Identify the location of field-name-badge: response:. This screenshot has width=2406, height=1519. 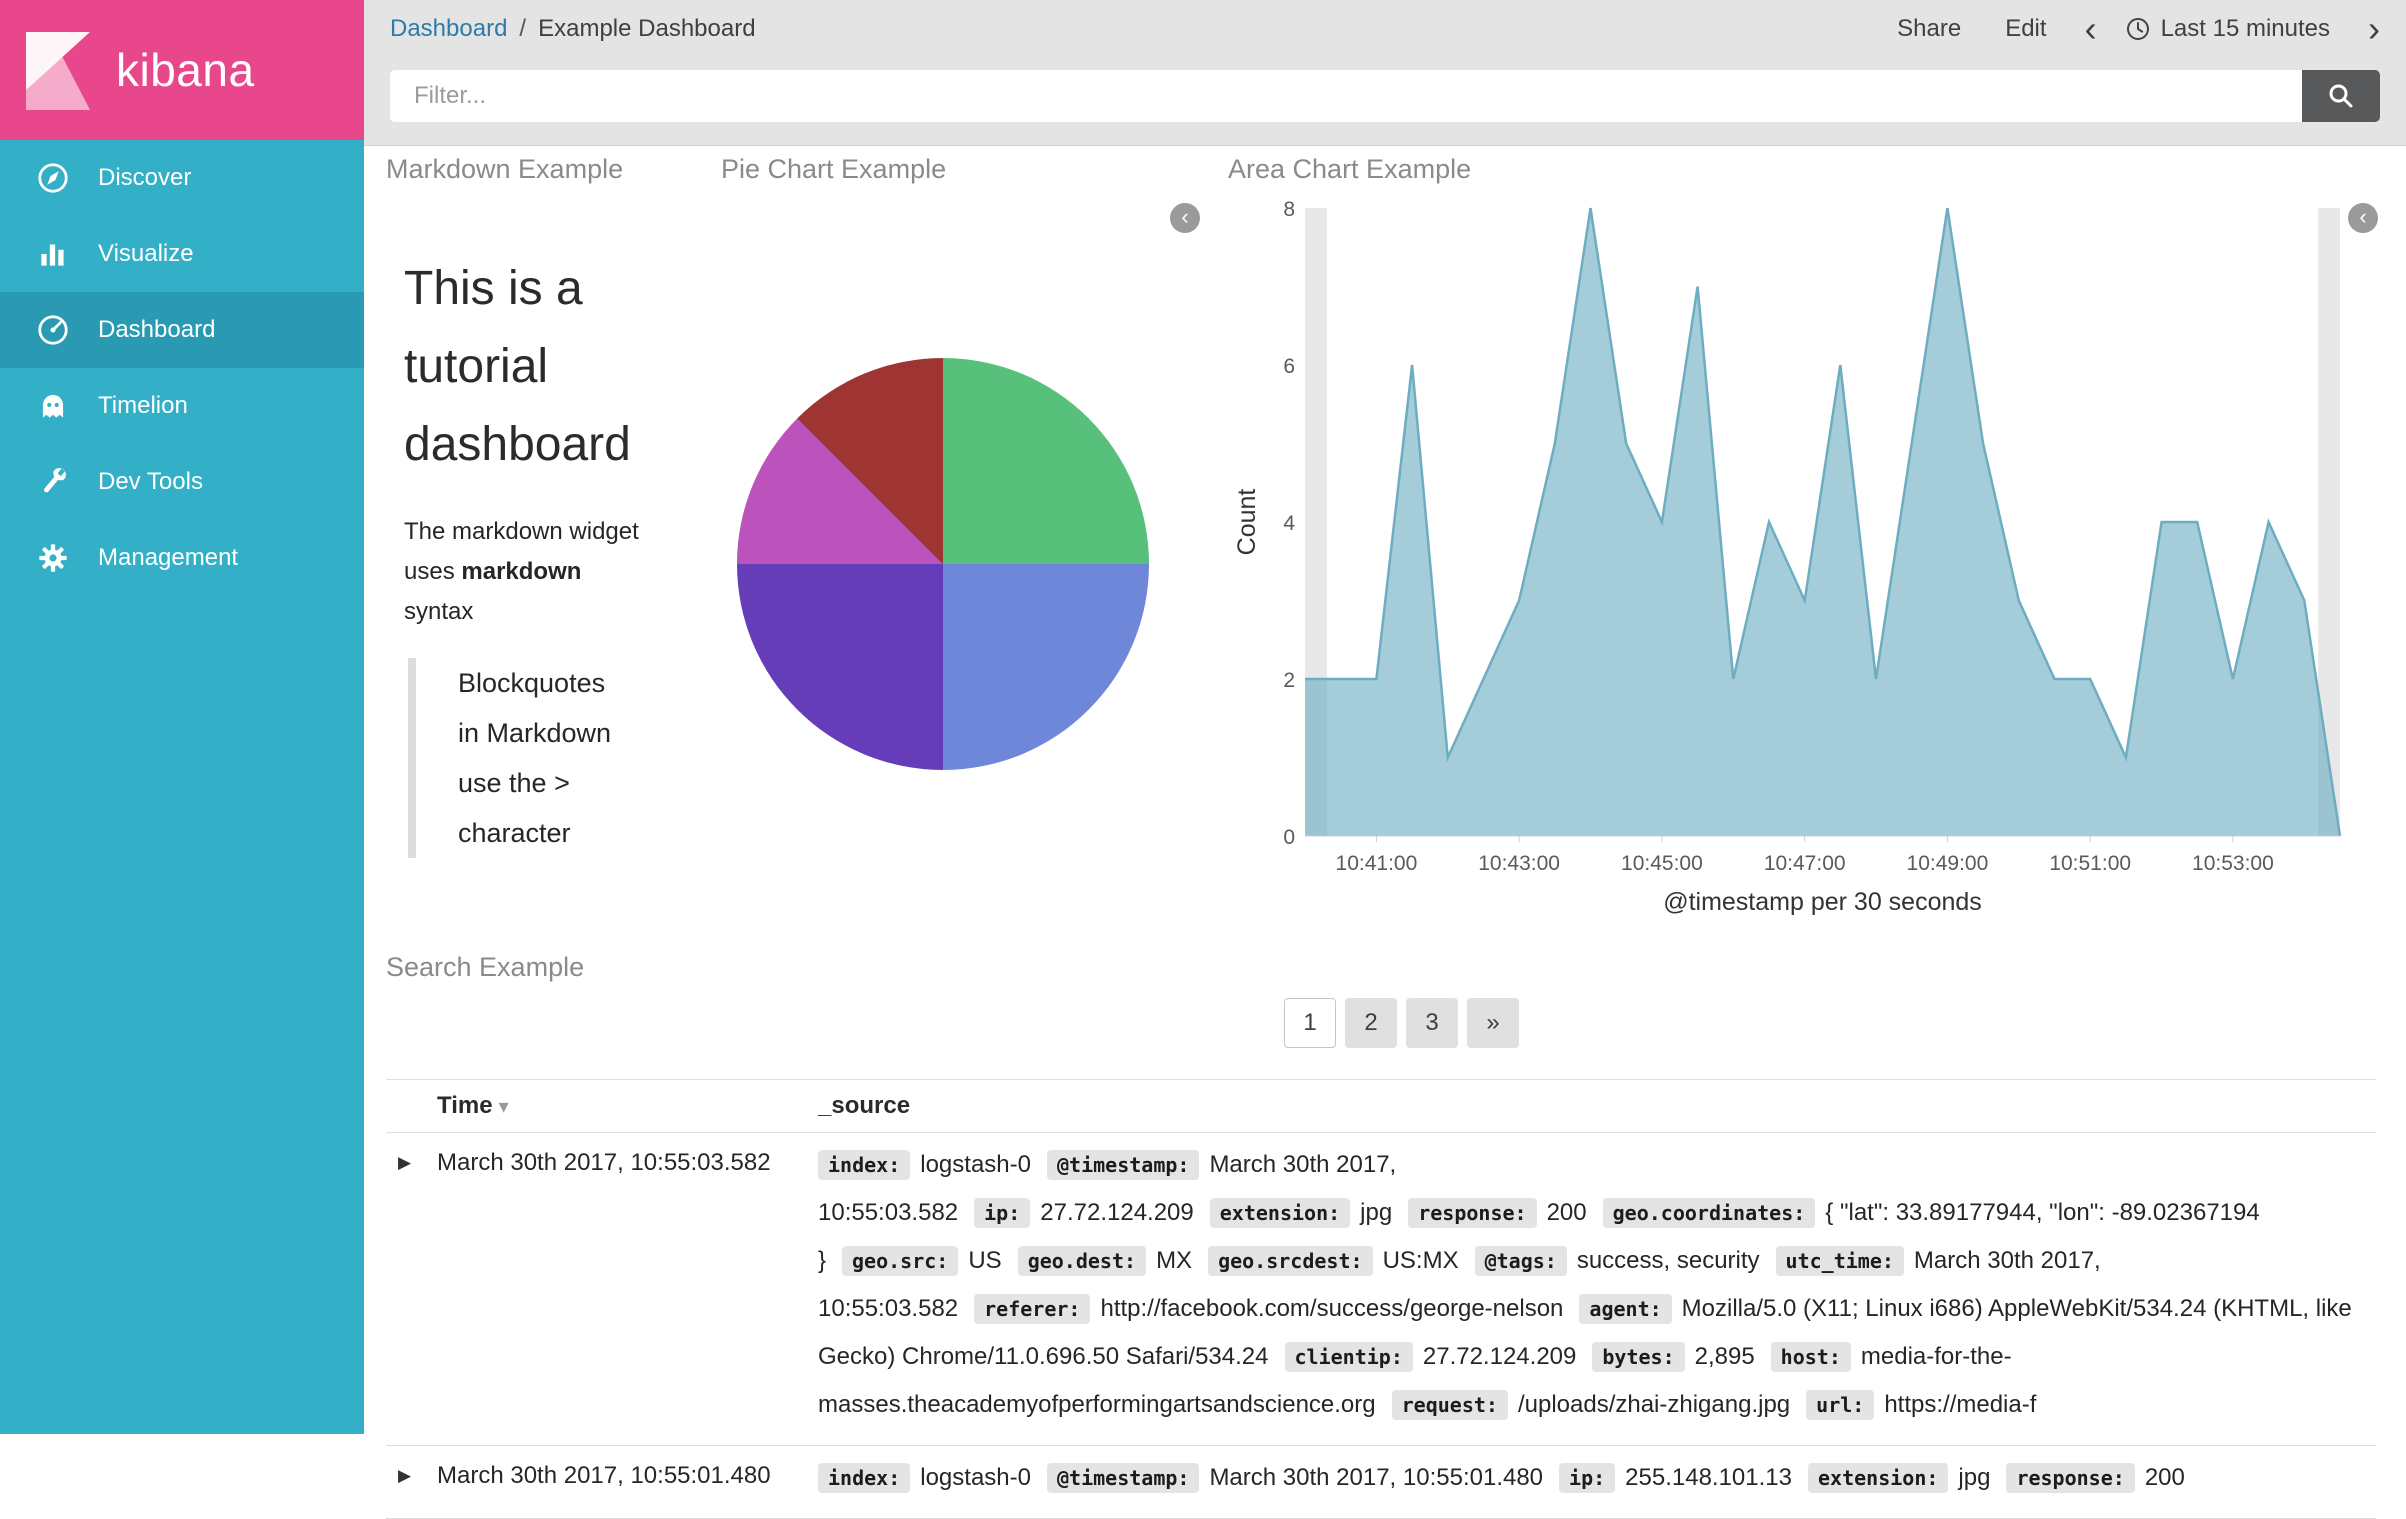
(1472, 1213).